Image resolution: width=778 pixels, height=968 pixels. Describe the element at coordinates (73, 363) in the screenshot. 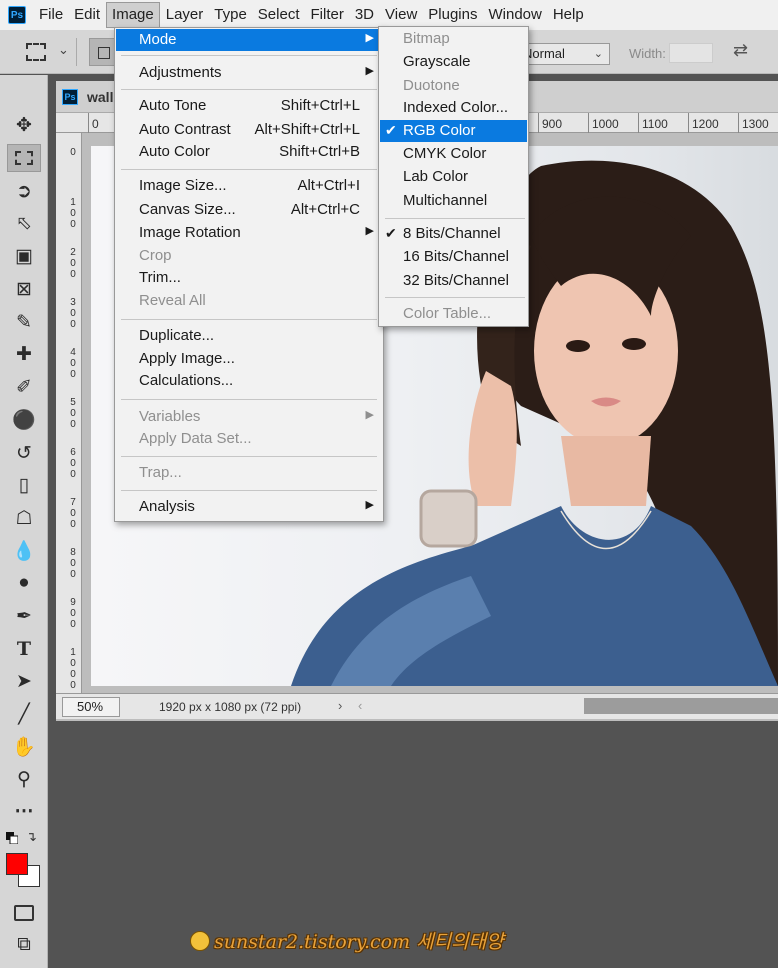

I see `ruler-label: 4 0 0` at that location.